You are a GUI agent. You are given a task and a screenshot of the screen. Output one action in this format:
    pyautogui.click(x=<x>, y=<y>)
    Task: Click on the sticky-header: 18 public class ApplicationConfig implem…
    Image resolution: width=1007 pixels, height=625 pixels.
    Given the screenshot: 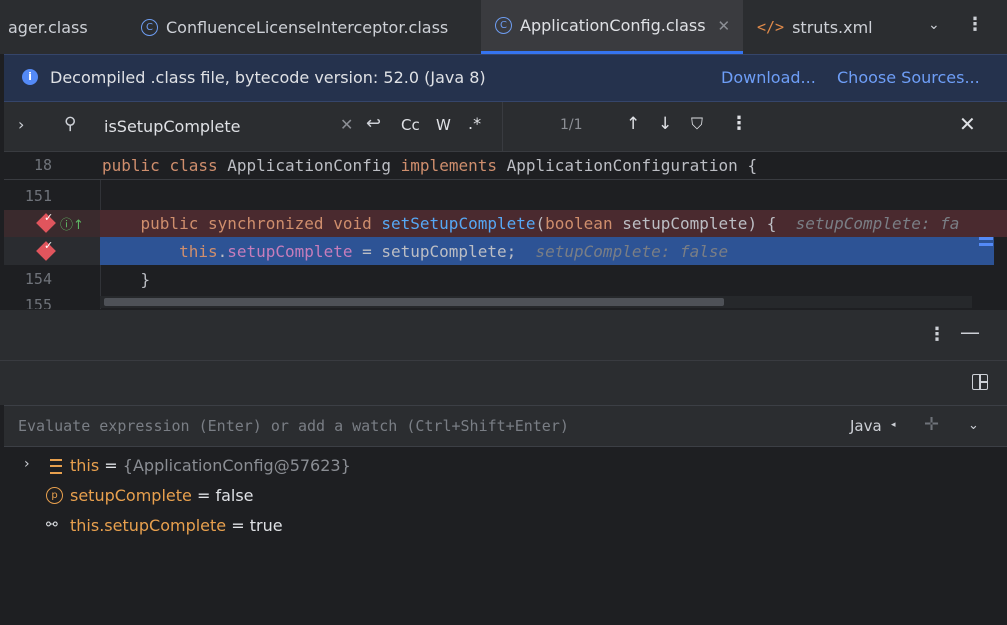 What is the action you would take?
    pyautogui.click(x=505, y=166)
    